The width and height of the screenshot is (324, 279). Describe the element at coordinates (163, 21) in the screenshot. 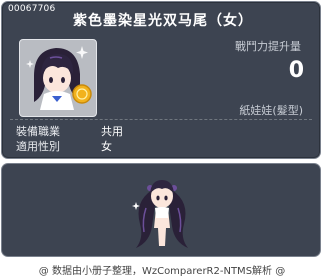

I see `item-title: 紫色墨染星光双马尾（女）` at that location.